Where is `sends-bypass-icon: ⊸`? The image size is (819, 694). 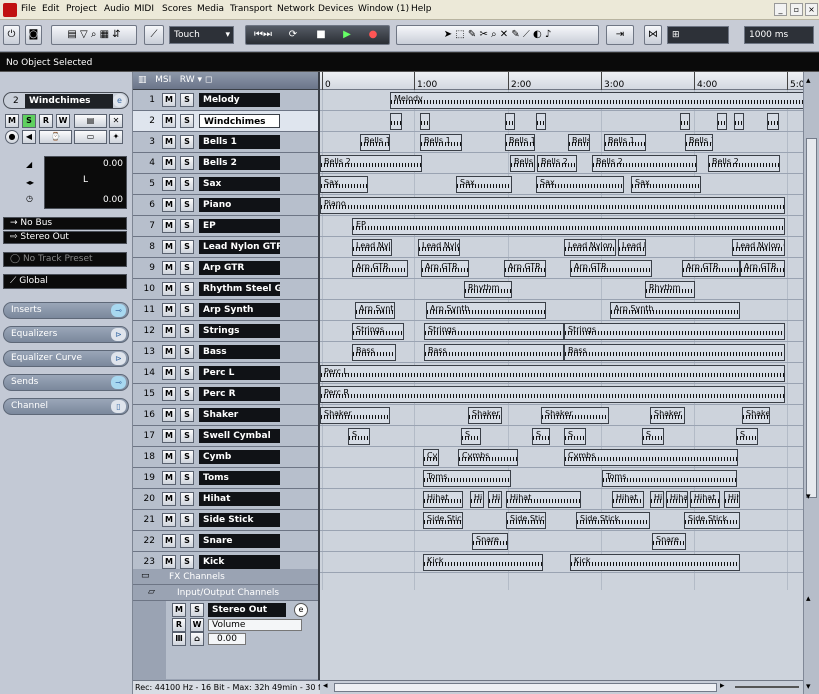
sends-bypass-icon: ⊸ is located at coordinates (118, 382).